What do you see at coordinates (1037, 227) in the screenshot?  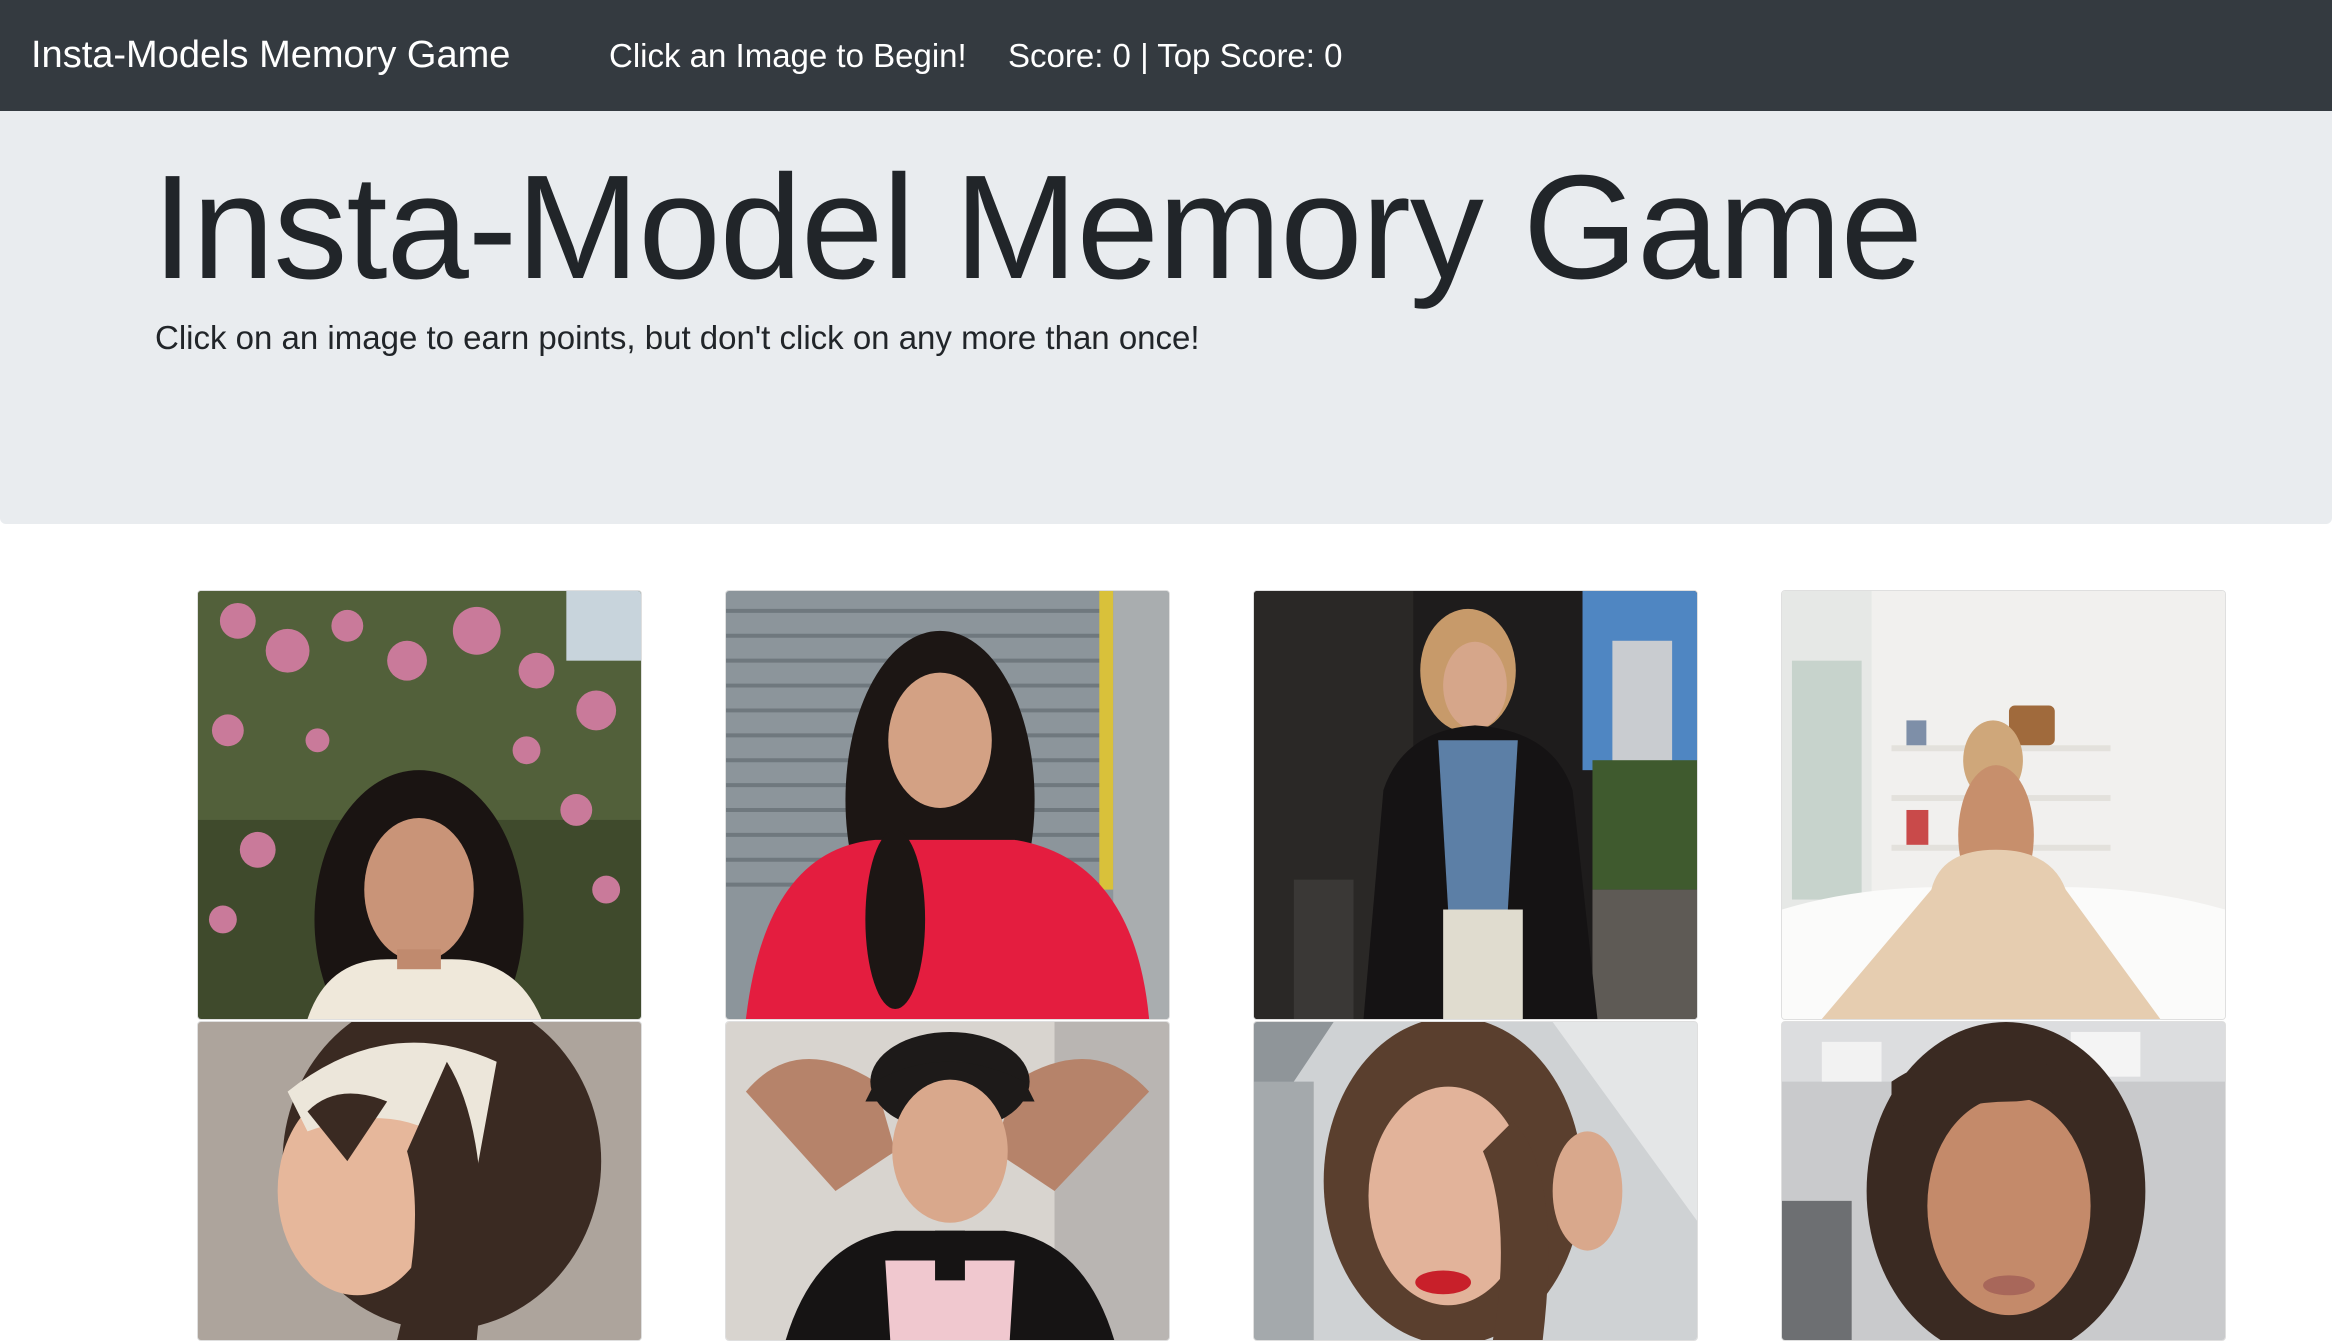 I see `page-title: Insta-Model Memory Game` at bounding box center [1037, 227].